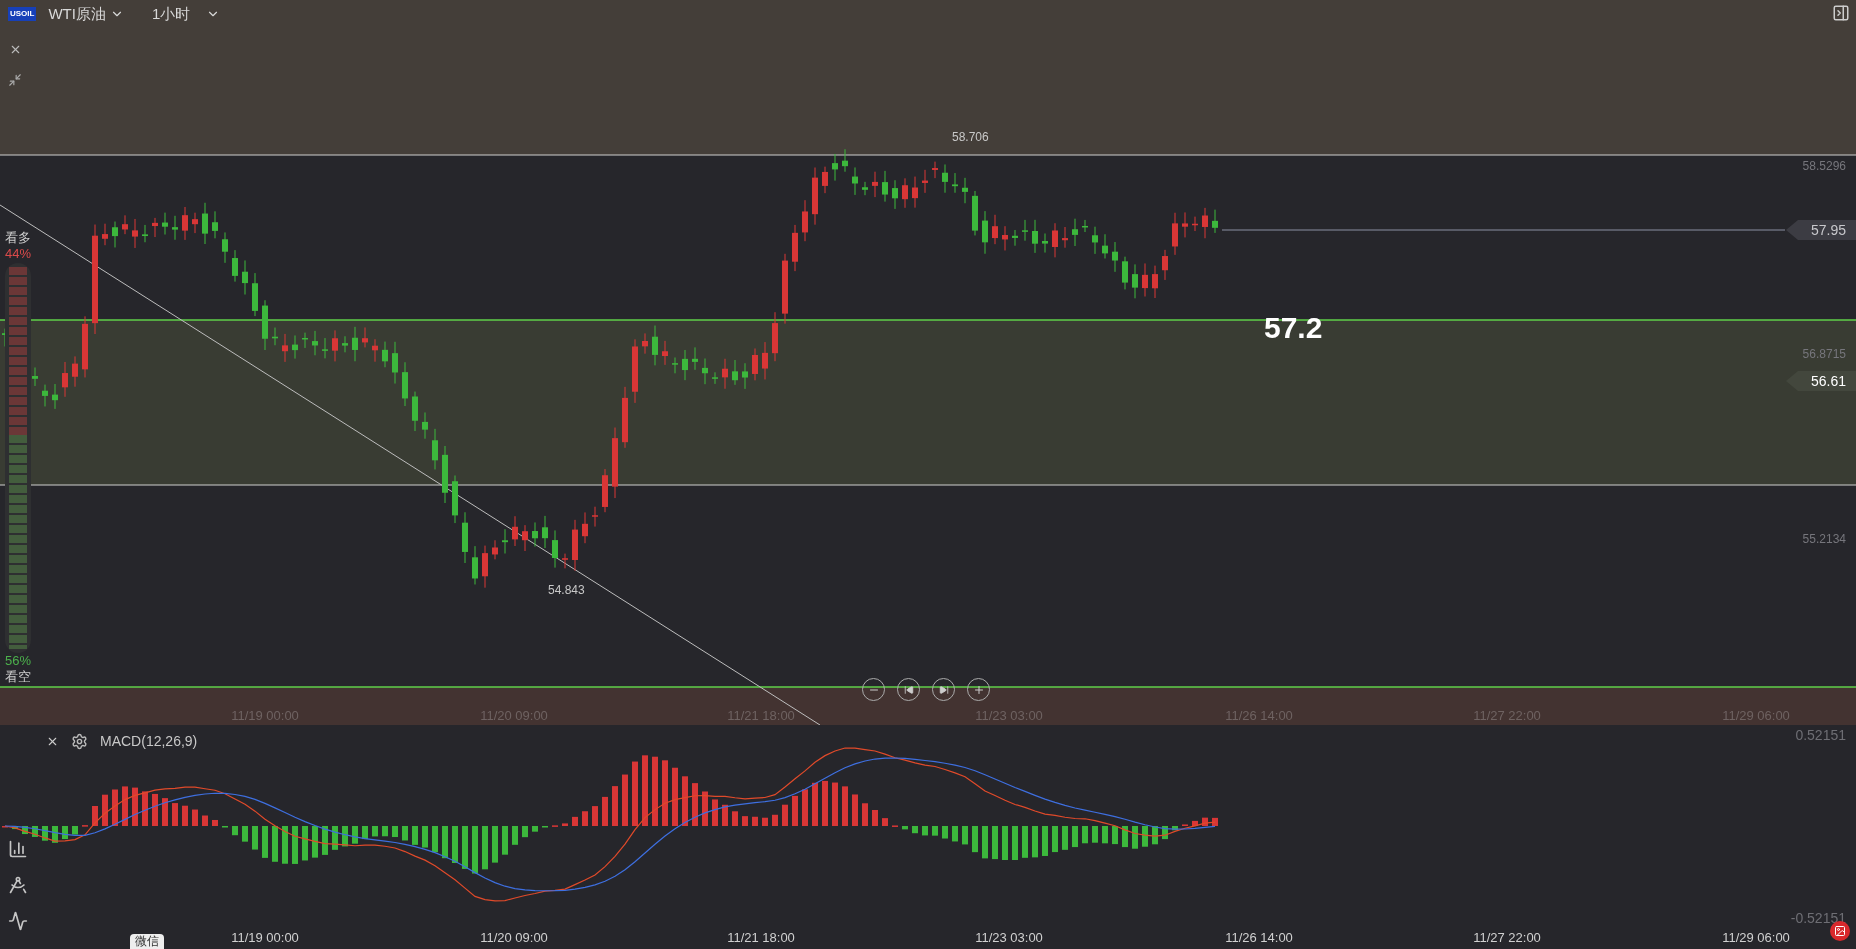 The image size is (1856, 949). What do you see at coordinates (761, 937) in the screenshot?
I see `time-axis-label: 11/21 18:00` at bounding box center [761, 937].